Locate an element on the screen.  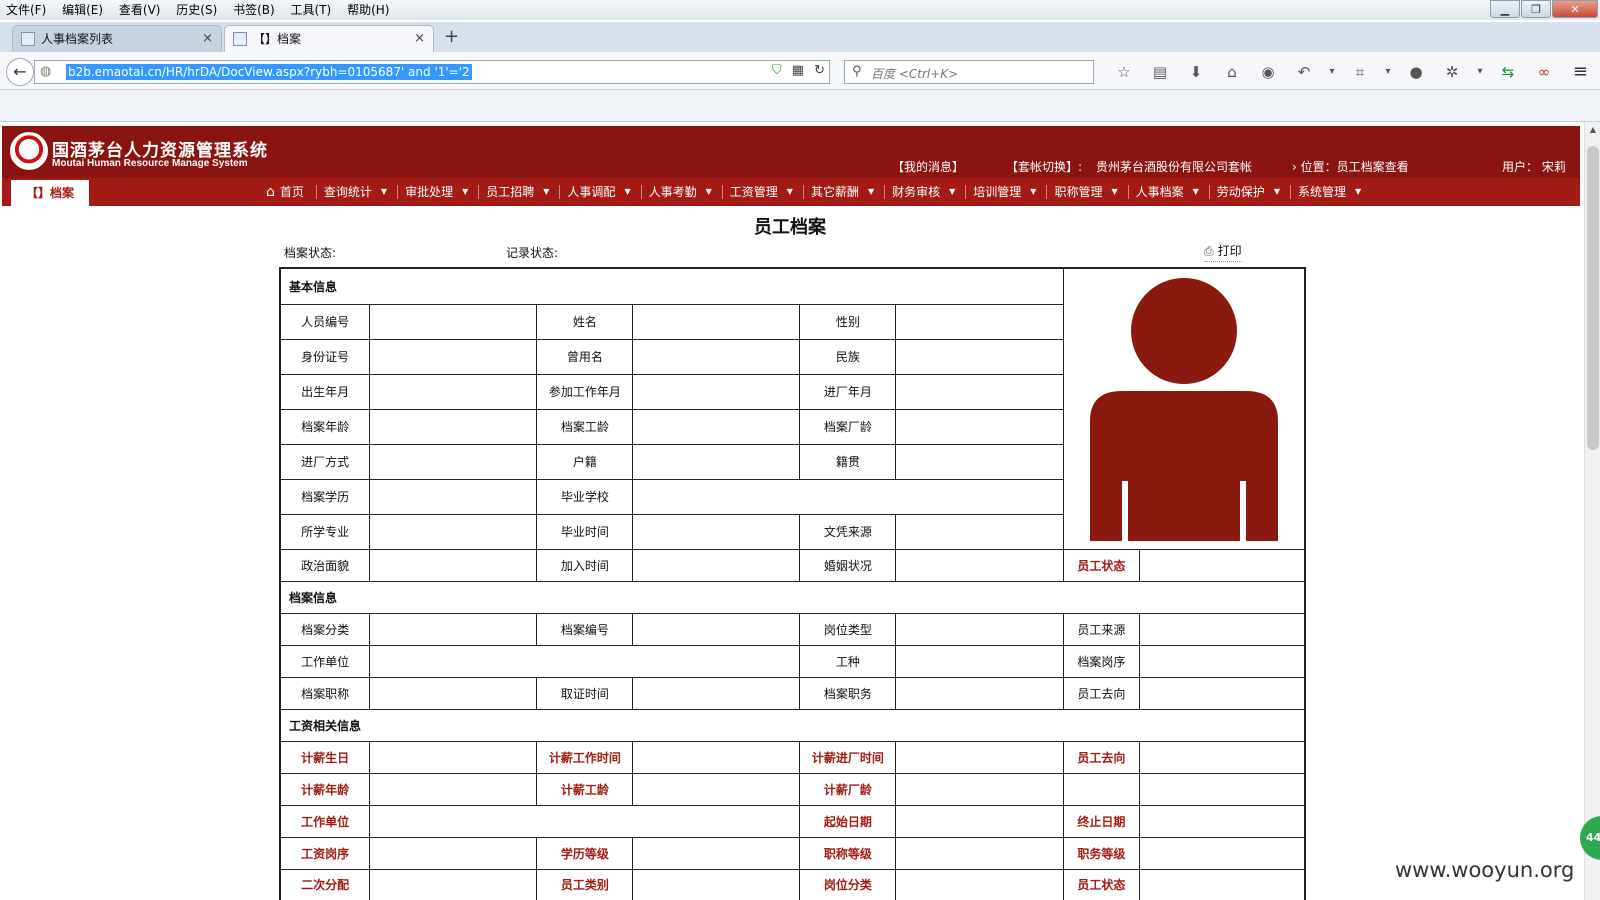
bookmark-star-icon: ☆ is located at coordinates (1124, 72).